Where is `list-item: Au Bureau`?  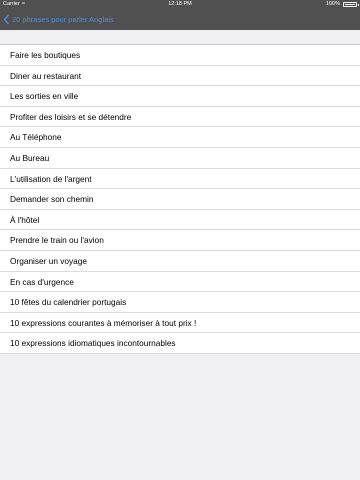
list-item: Au Bureau is located at coordinates (180, 158).